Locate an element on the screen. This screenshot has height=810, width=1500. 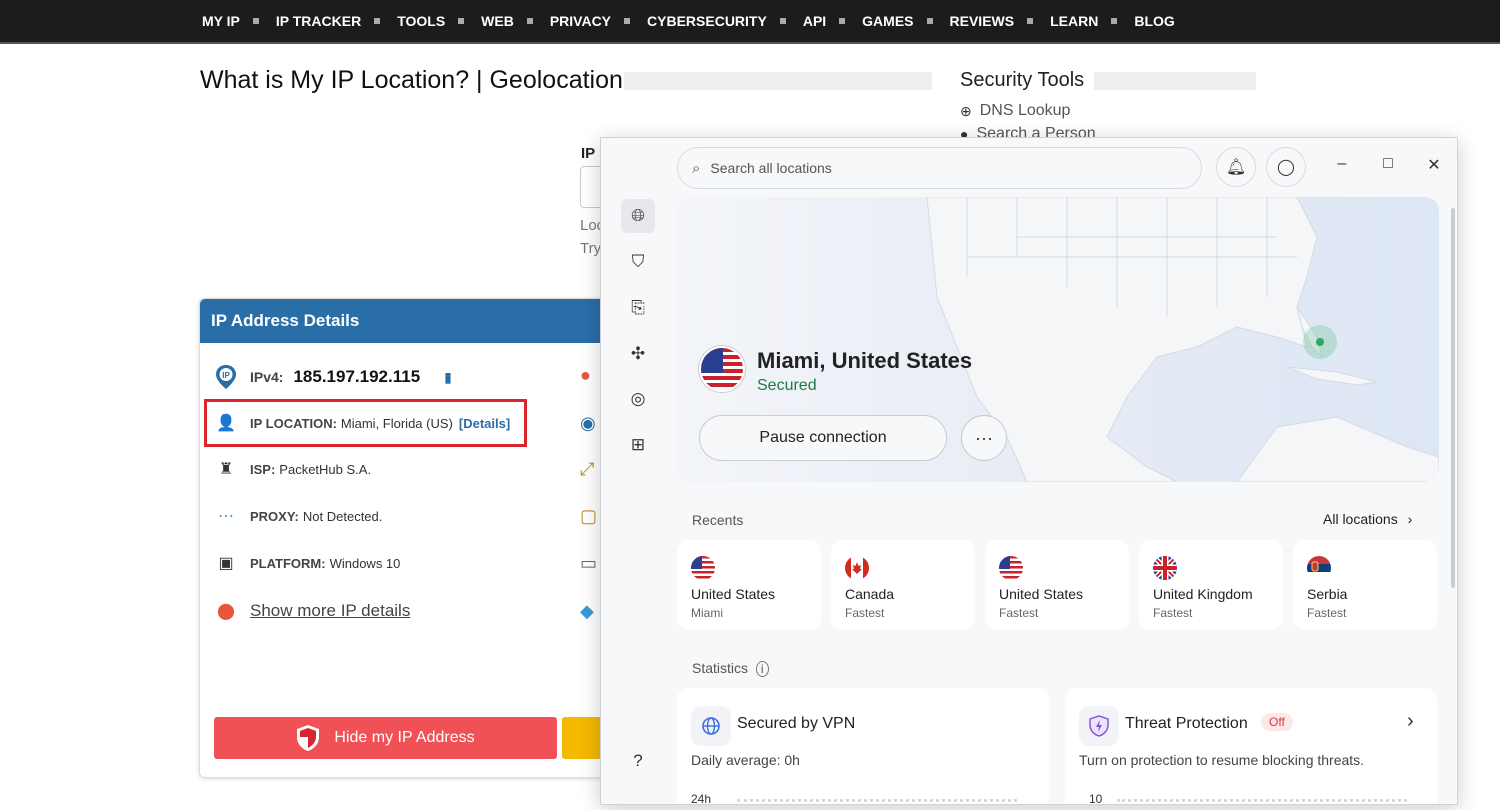
show-more-link: Show more IP details is located at coordinates (330, 611).